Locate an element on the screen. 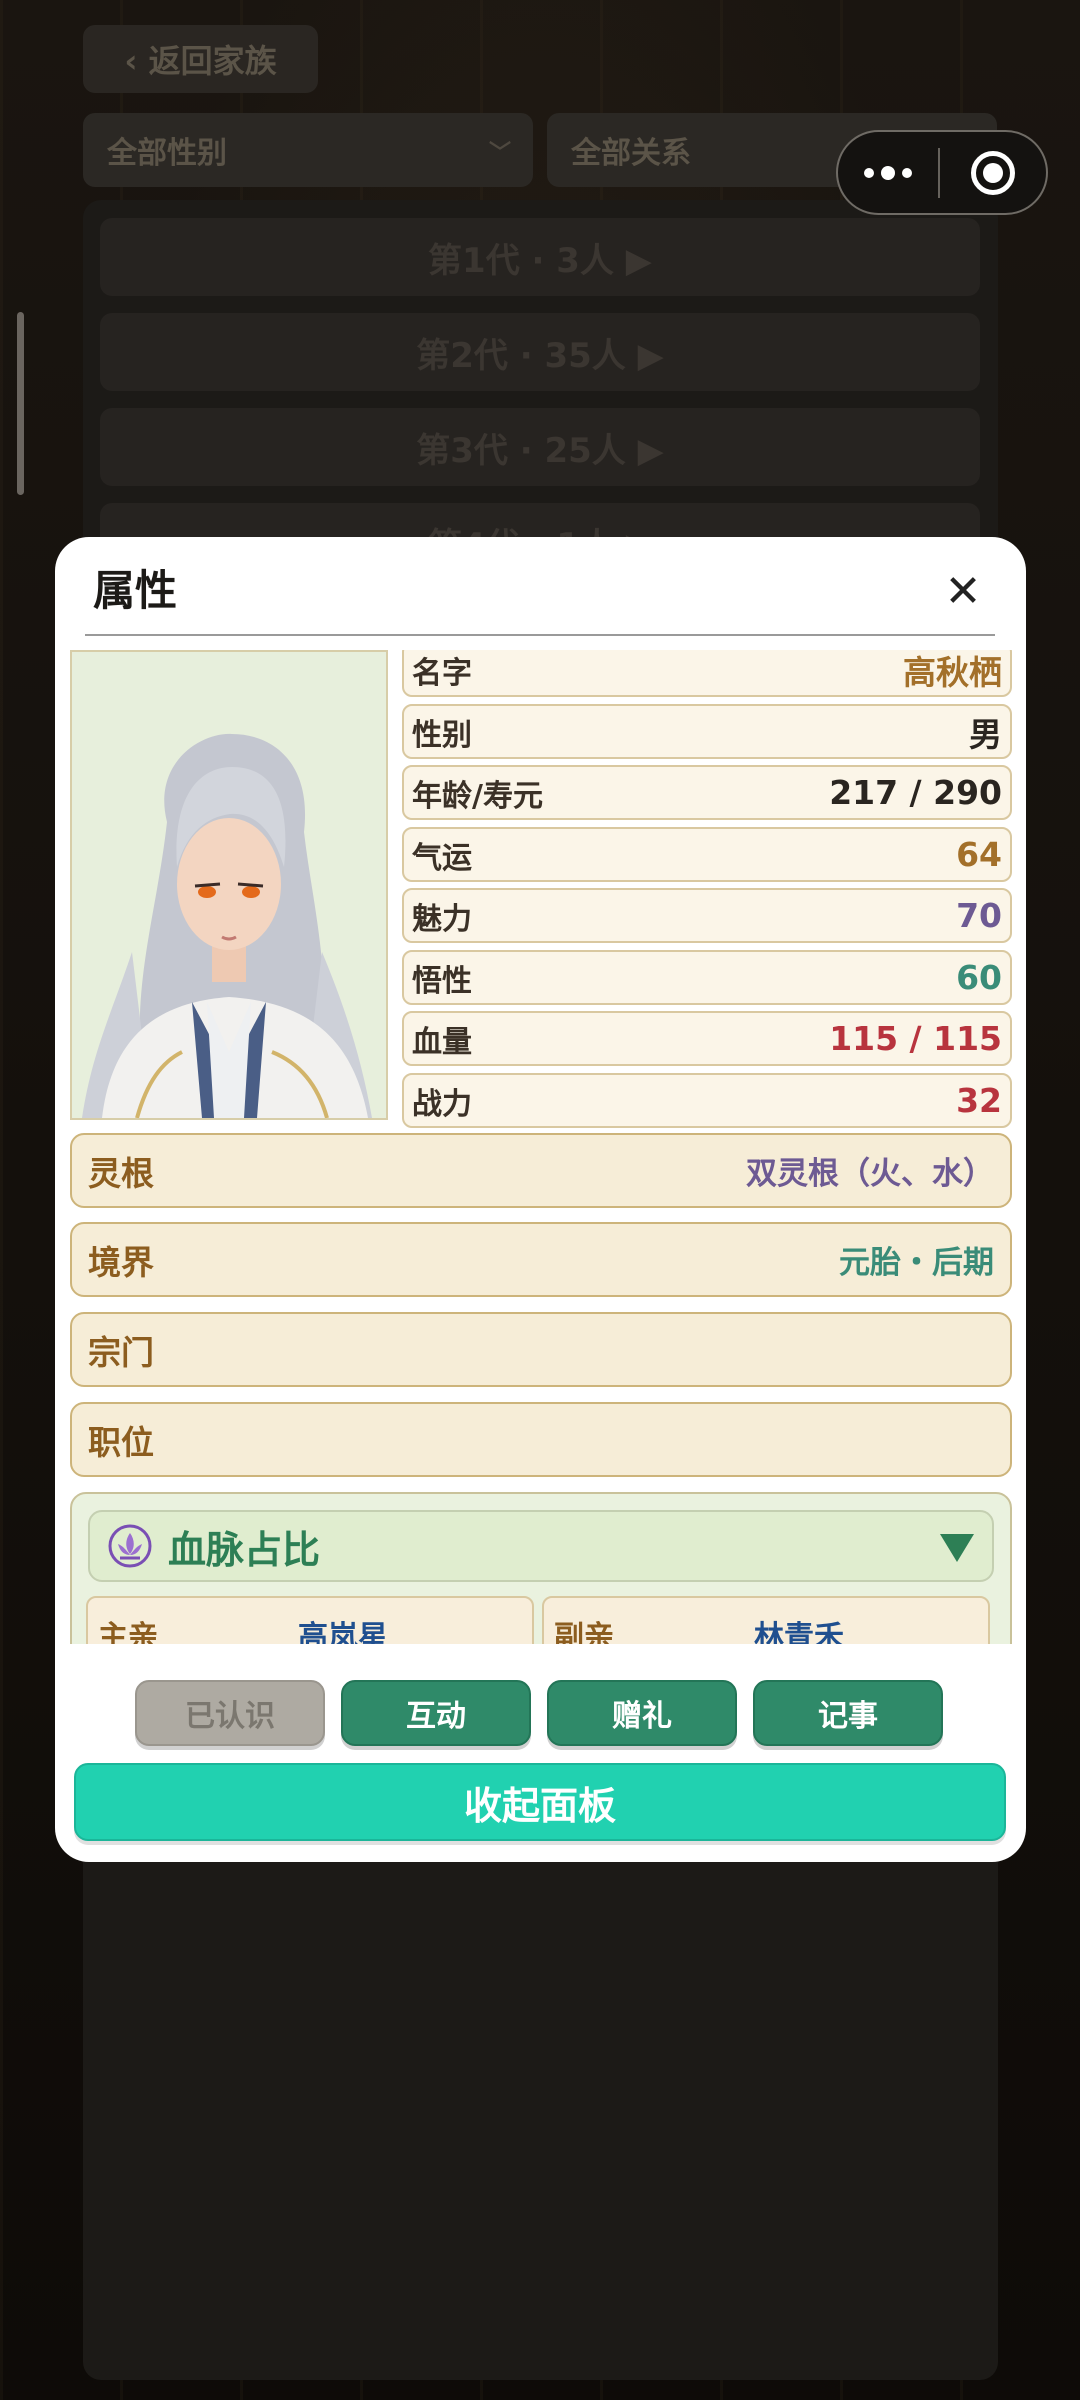 The image size is (1080, 2400). gender-filter-select: 全部性别 ﹀ is located at coordinates (308, 150).